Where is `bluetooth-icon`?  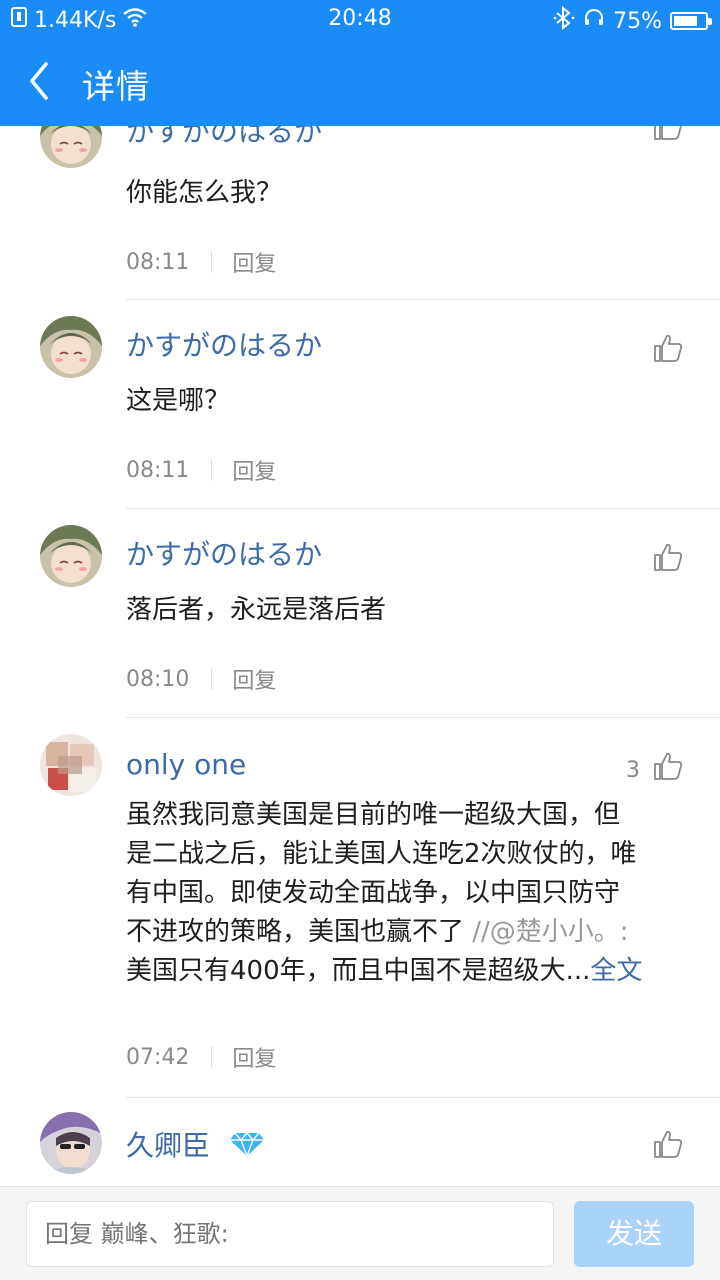 bluetooth-icon is located at coordinates (564, 20).